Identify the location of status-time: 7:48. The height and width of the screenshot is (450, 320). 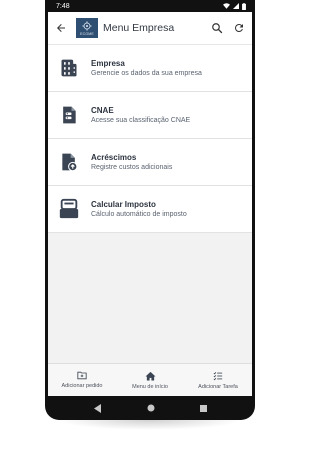
(63, 6).